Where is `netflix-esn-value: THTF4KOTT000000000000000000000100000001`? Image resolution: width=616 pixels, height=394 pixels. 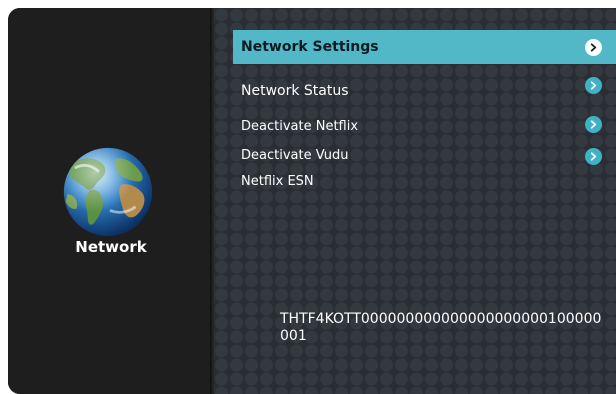
netflix-esn-value: THTF4KOTT000000000000000000000100000001 is located at coordinates (441, 327).